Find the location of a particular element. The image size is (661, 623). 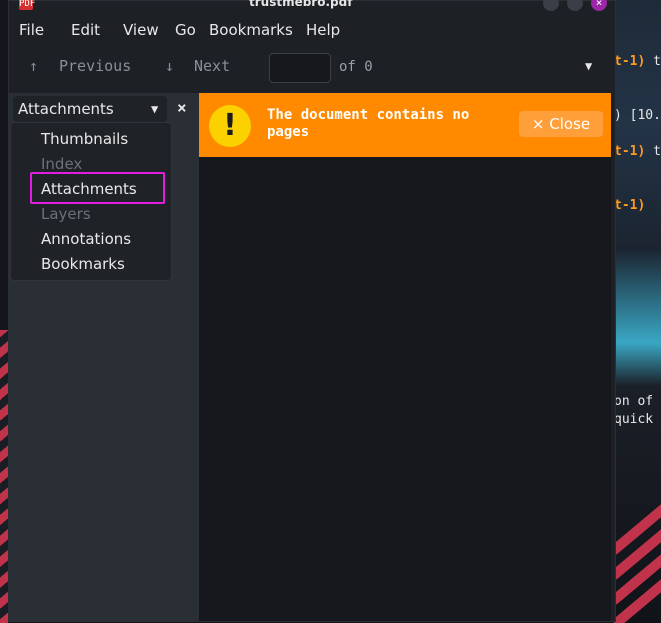

sidebar-mode-label: Attachments is located at coordinates (66, 109).